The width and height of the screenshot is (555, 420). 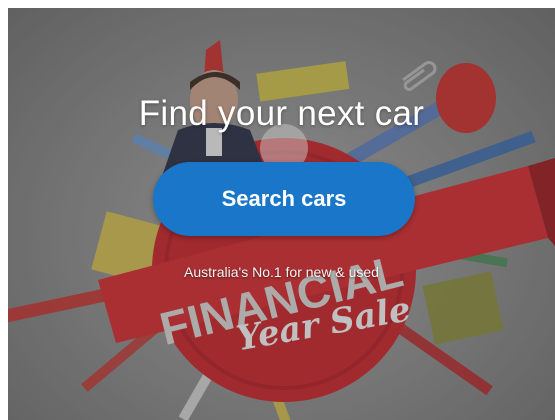 What do you see at coordinates (281, 272) in the screenshot?
I see `hero-tagline: Australia's No.1 for new & used` at bounding box center [281, 272].